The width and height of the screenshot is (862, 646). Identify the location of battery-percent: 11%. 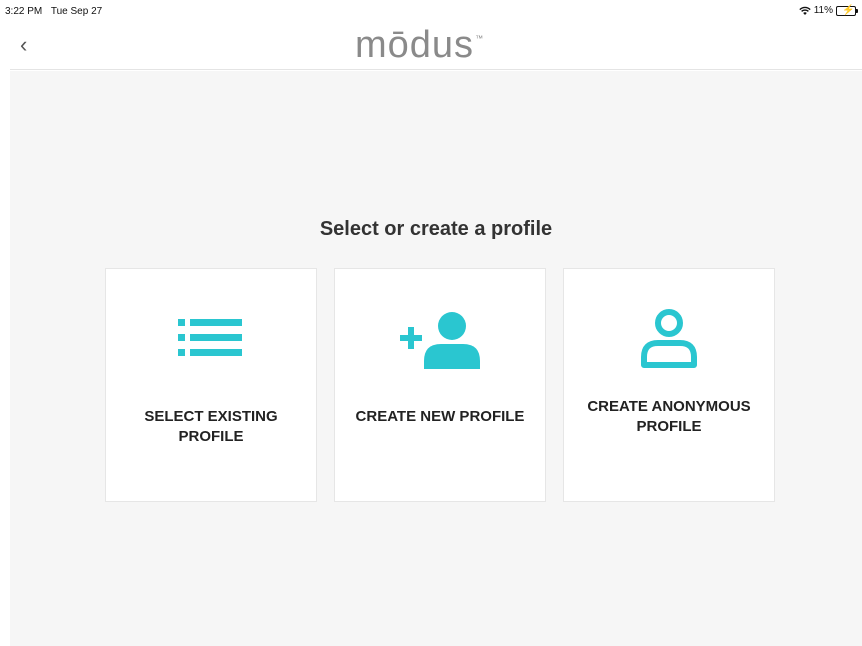
(823, 10).